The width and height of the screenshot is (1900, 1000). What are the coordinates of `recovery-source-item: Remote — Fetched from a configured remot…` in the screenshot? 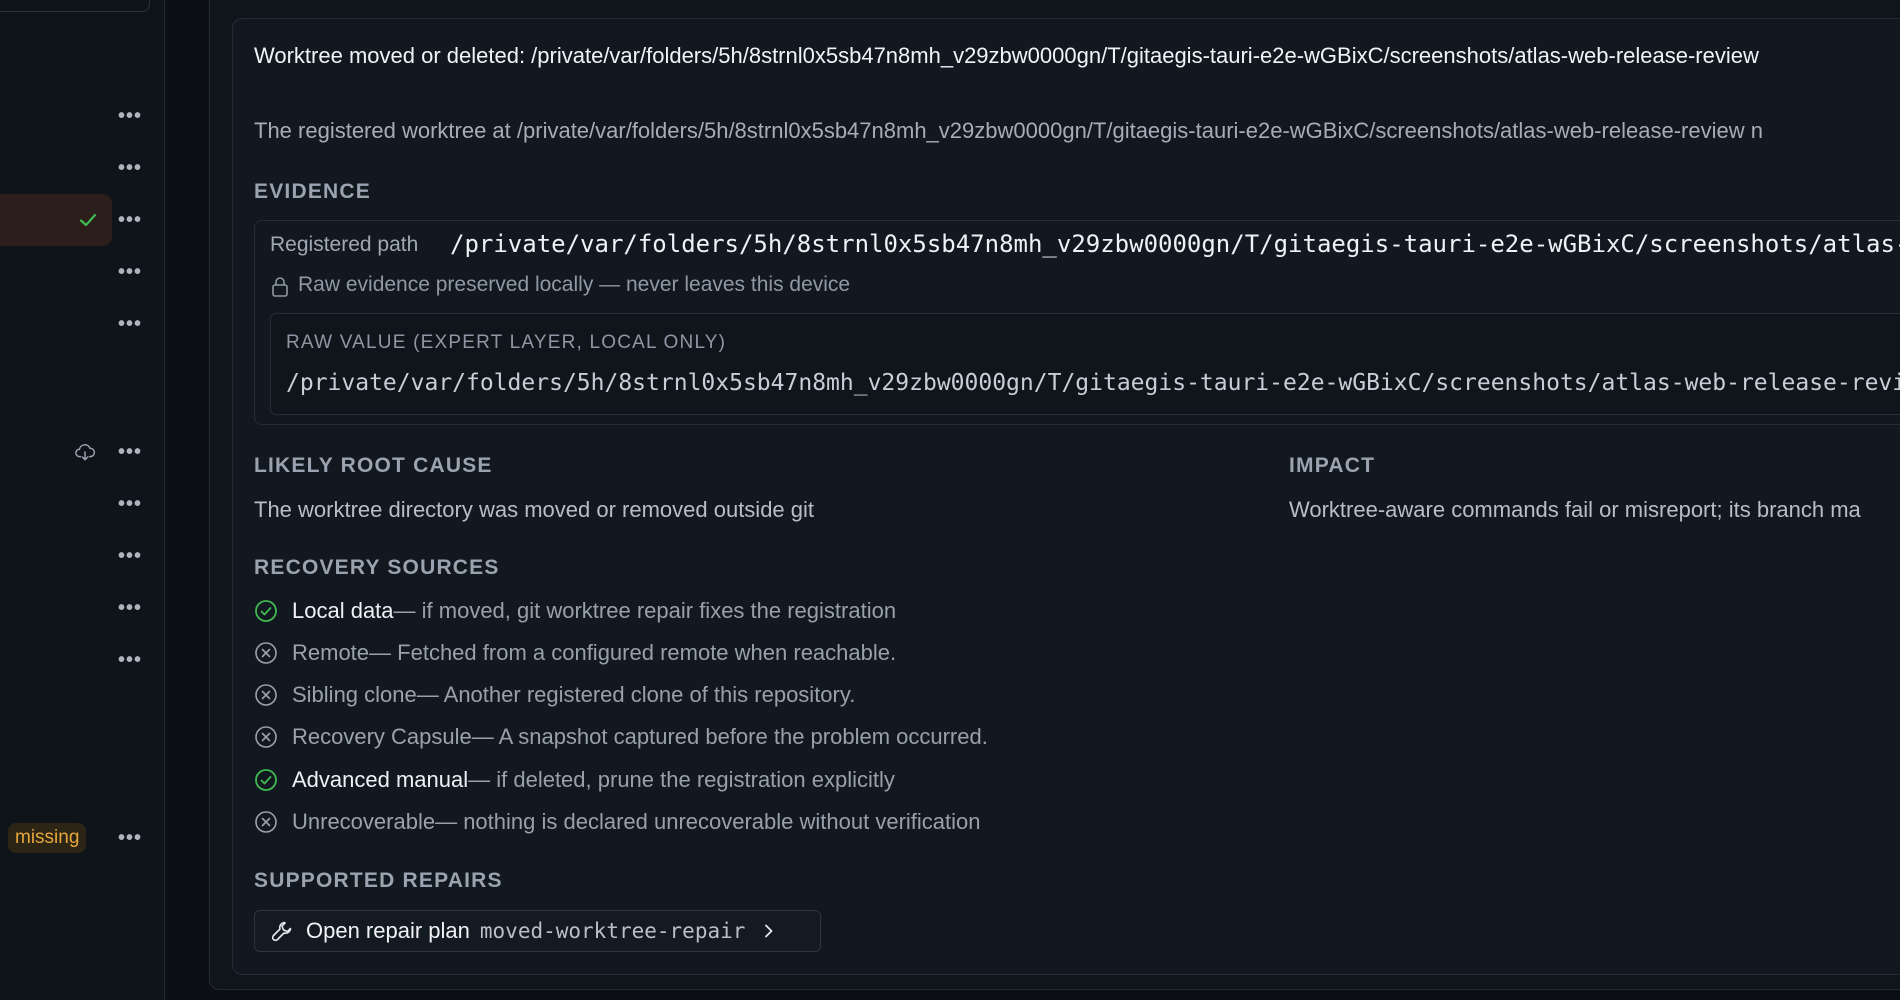 It's located at (575, 653).